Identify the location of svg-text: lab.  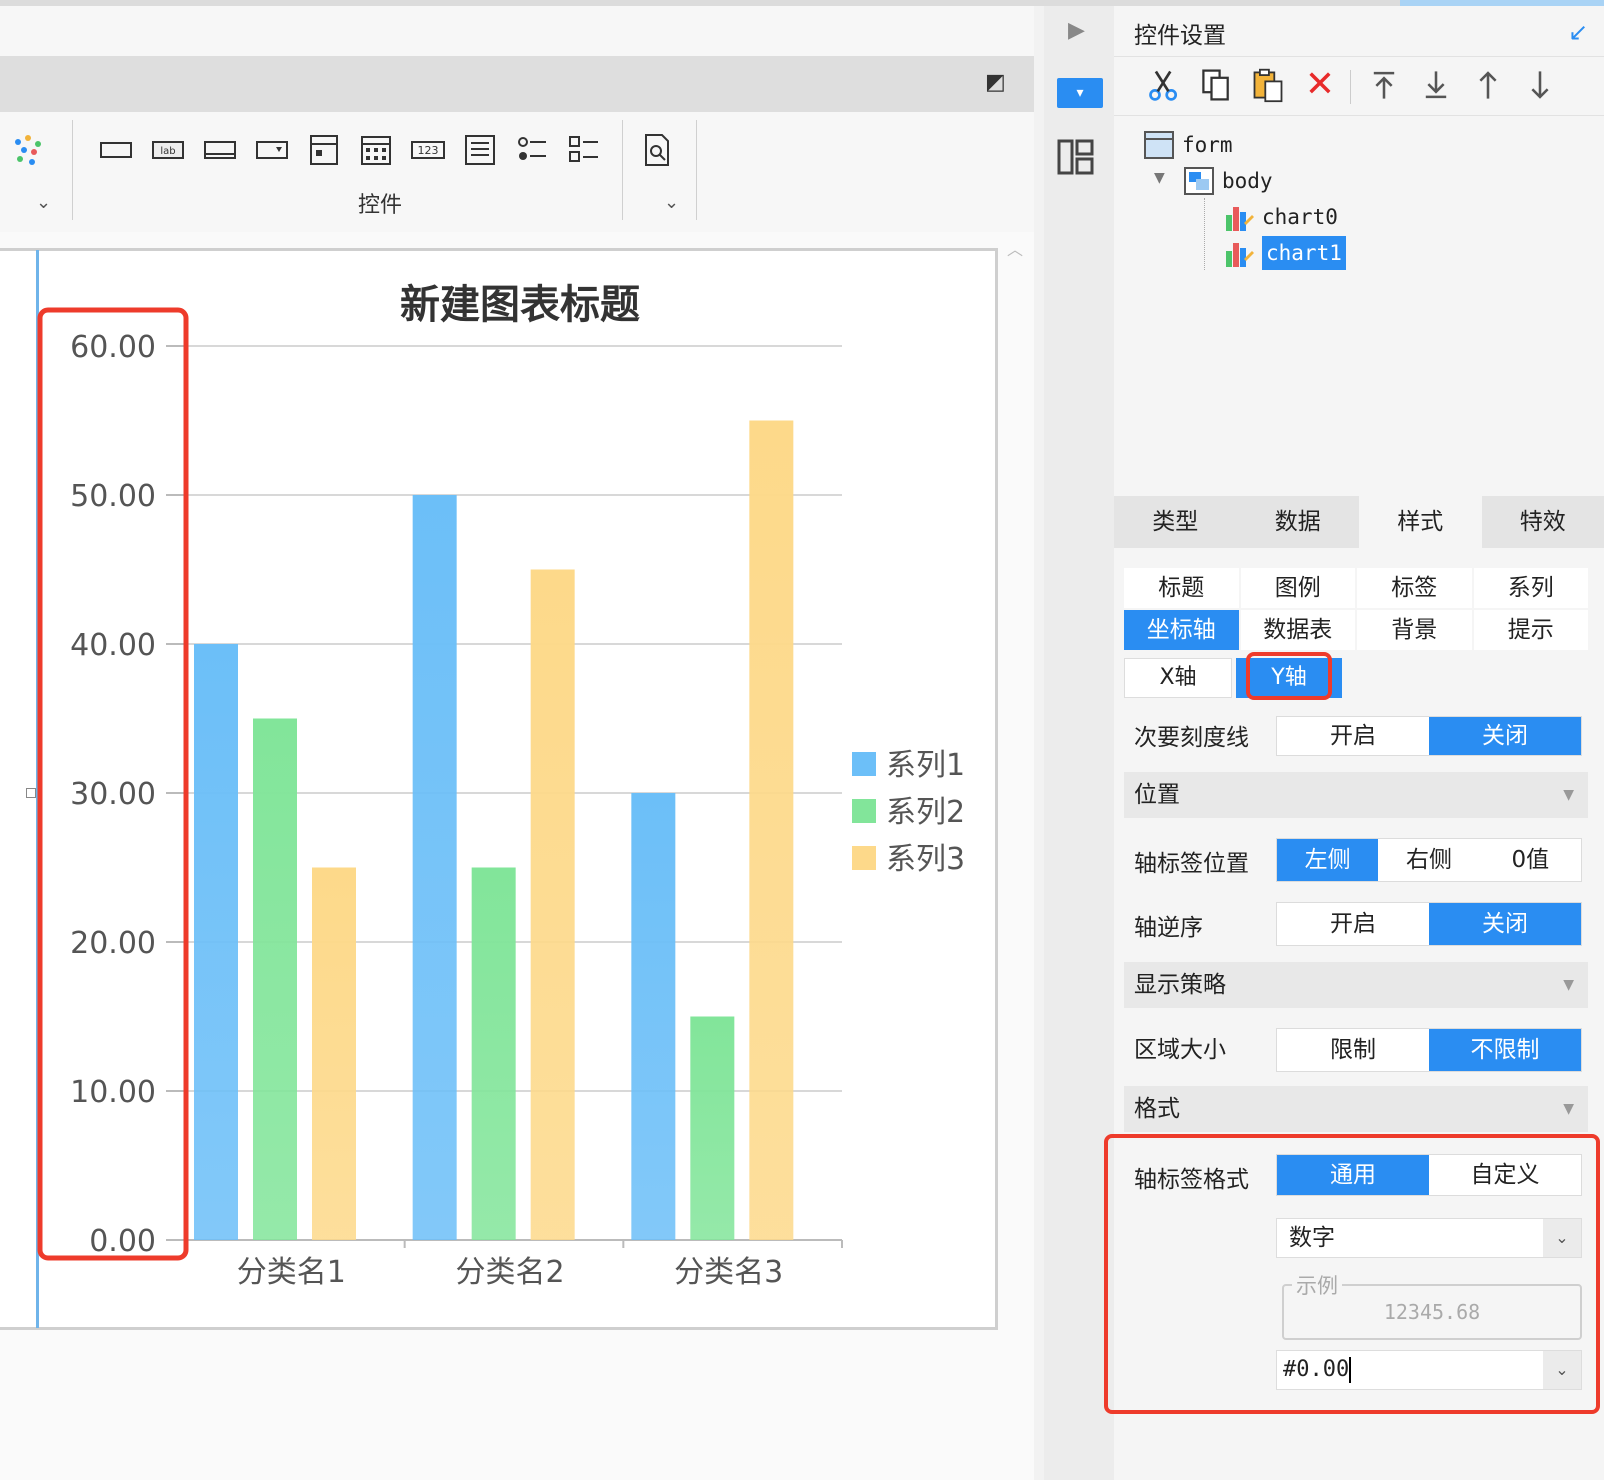
(167, 151).